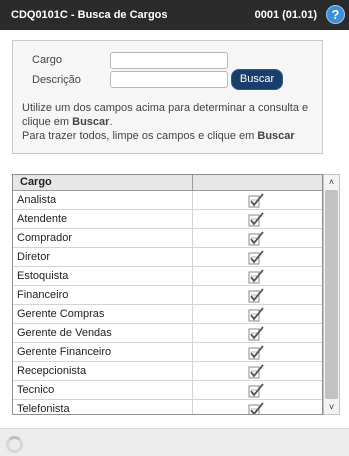 The image size is (349, 456). Describe the element at coordinates (167, 371) in the screenshot. I see `table-row: Recepcionista` at that location.